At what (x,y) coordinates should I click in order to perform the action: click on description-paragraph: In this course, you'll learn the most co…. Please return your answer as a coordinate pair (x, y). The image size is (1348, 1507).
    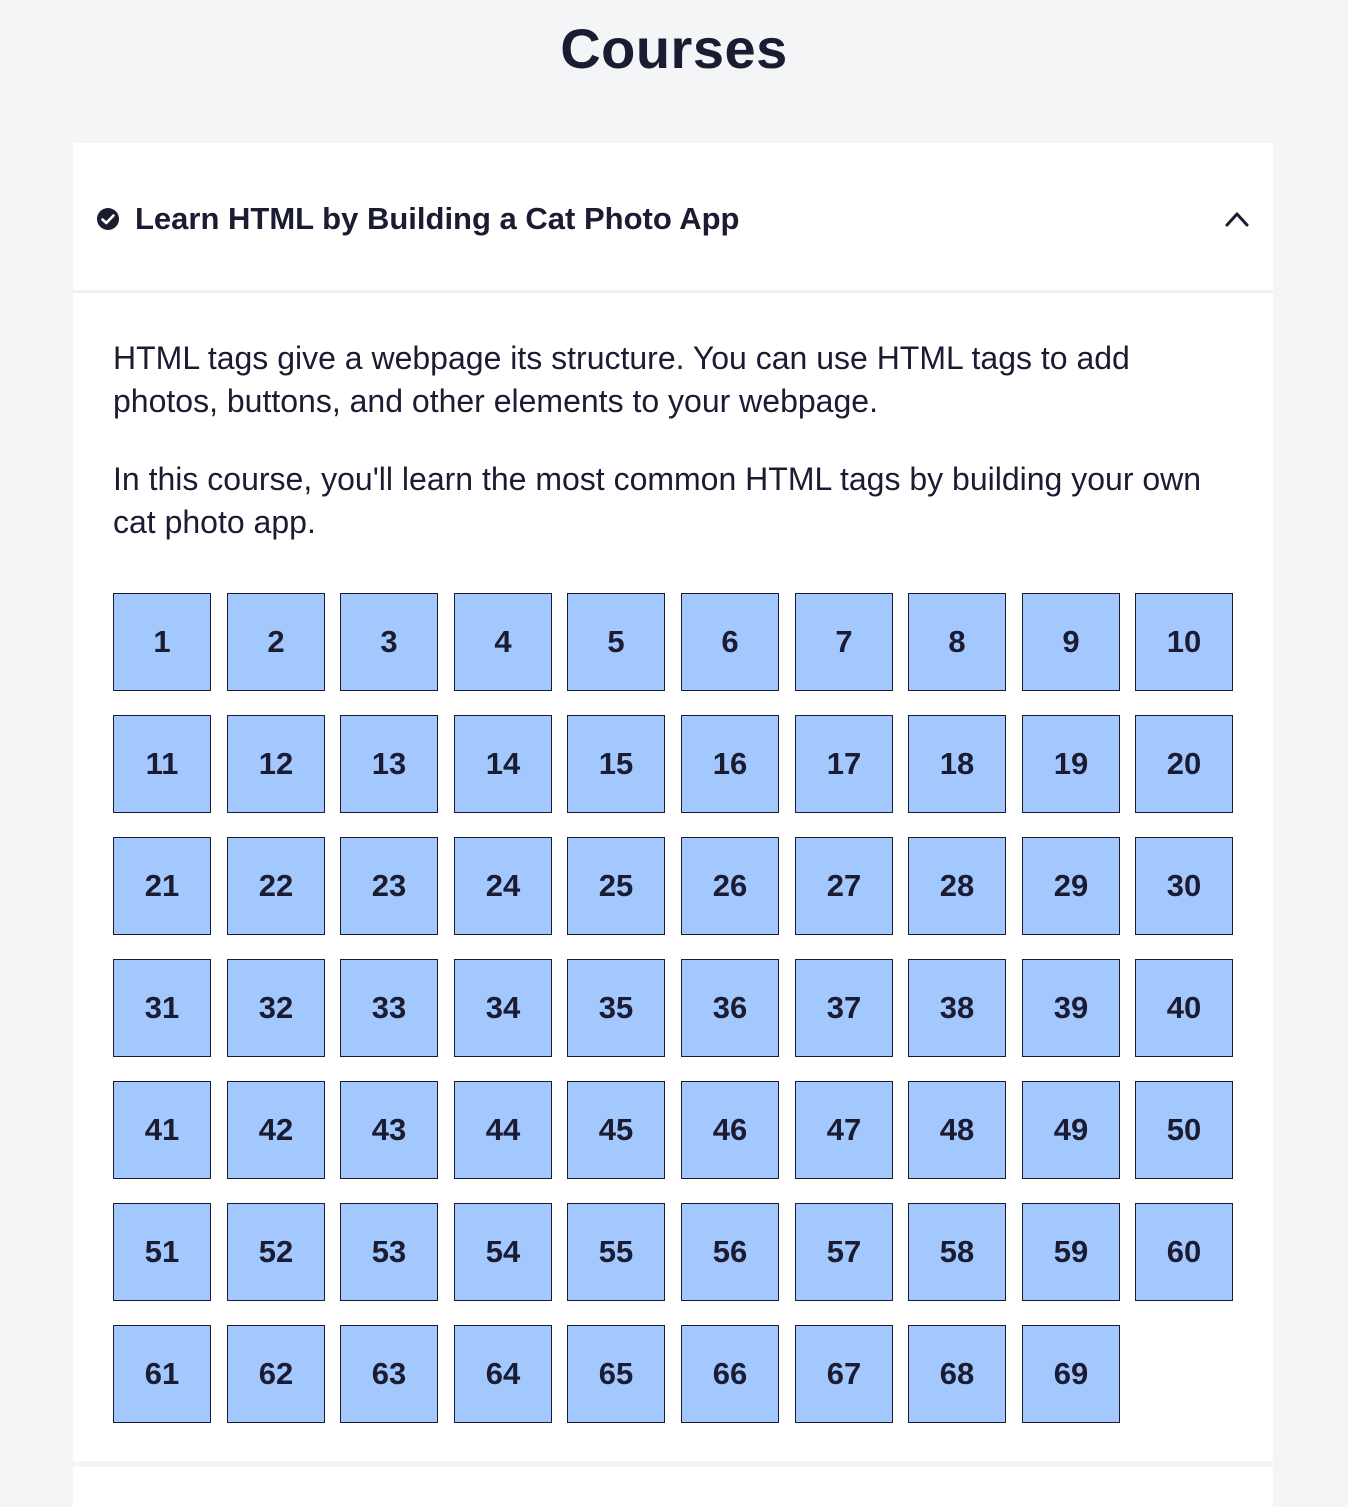
    Looking at the image, I should click on (657, 500).